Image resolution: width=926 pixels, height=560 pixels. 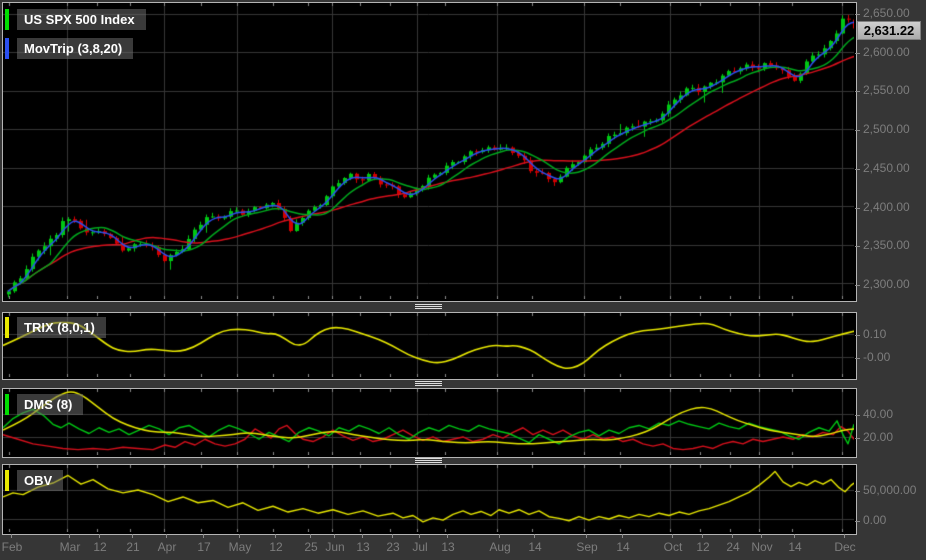 I want to click on trix-chart-canvas, so click(x=428, y=345).